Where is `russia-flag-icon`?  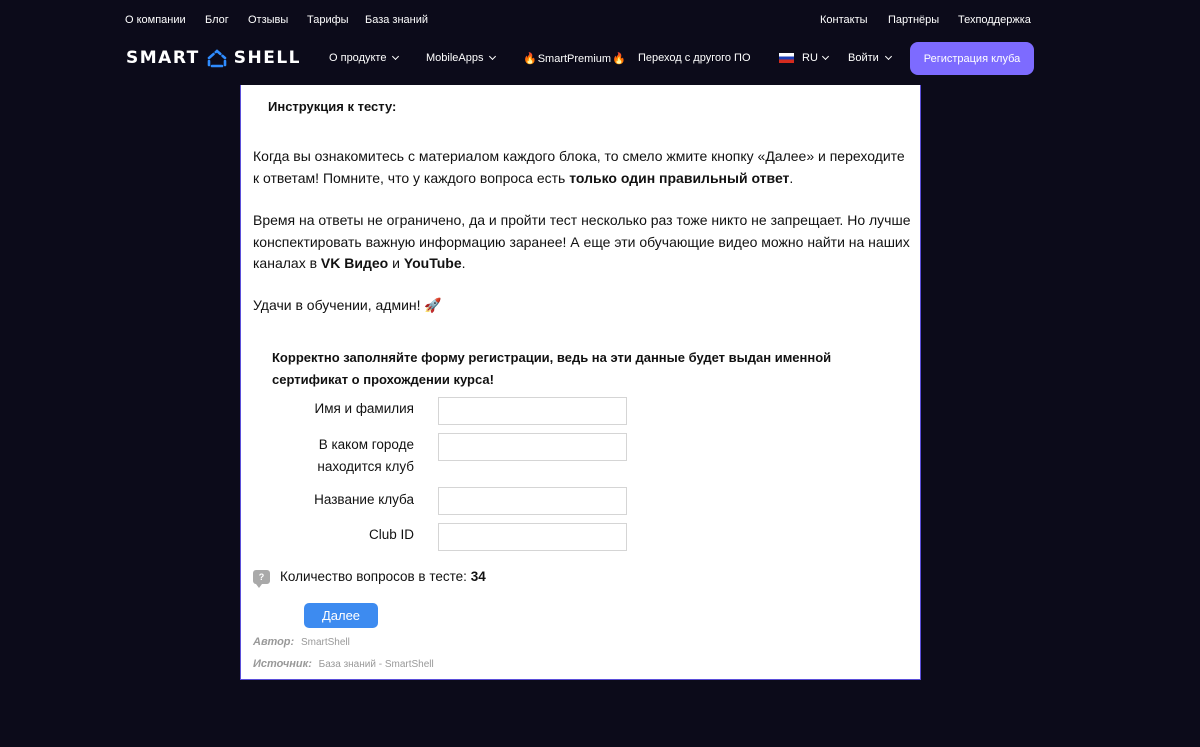
russia-flag-icon is located at coordinates (786, 58).